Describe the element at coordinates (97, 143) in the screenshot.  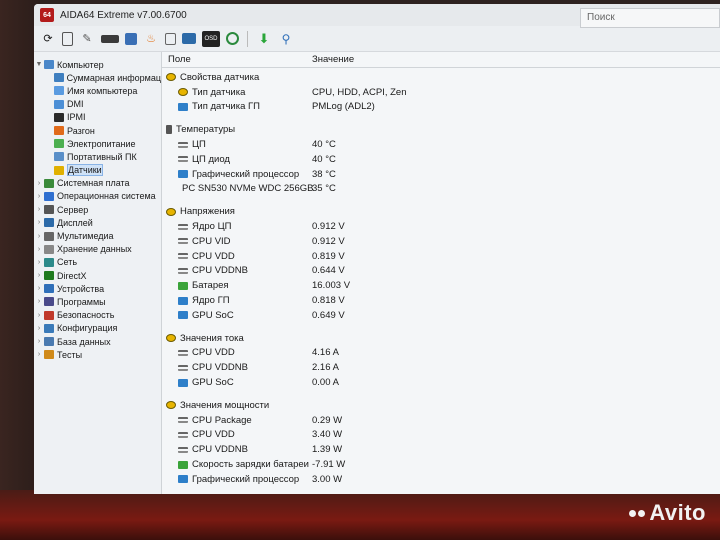
I see `tree-item-sub: Электропитание` at that location.